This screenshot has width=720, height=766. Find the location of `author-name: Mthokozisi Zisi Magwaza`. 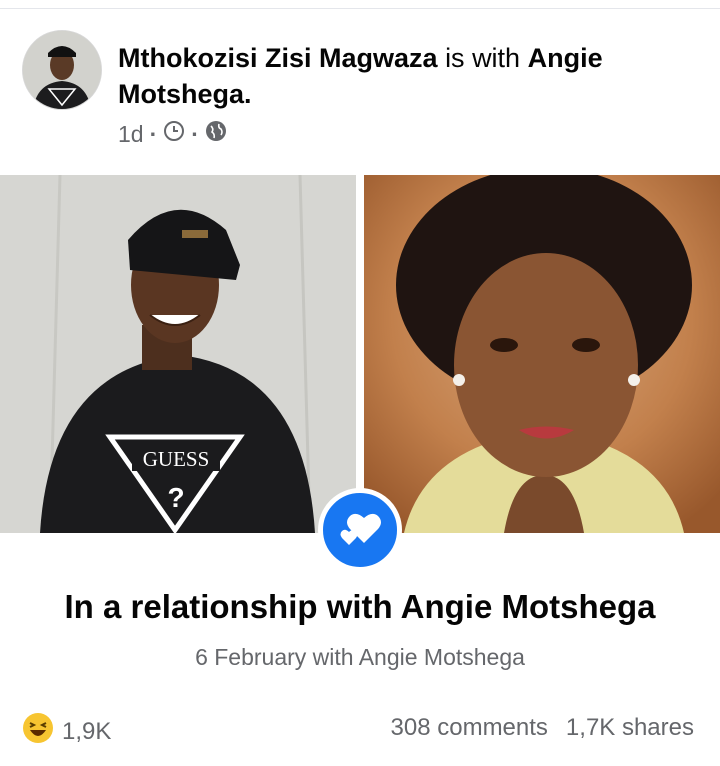

author-name: Mthokozisi Zisi Magwaza is located at coordinates (278, 58).